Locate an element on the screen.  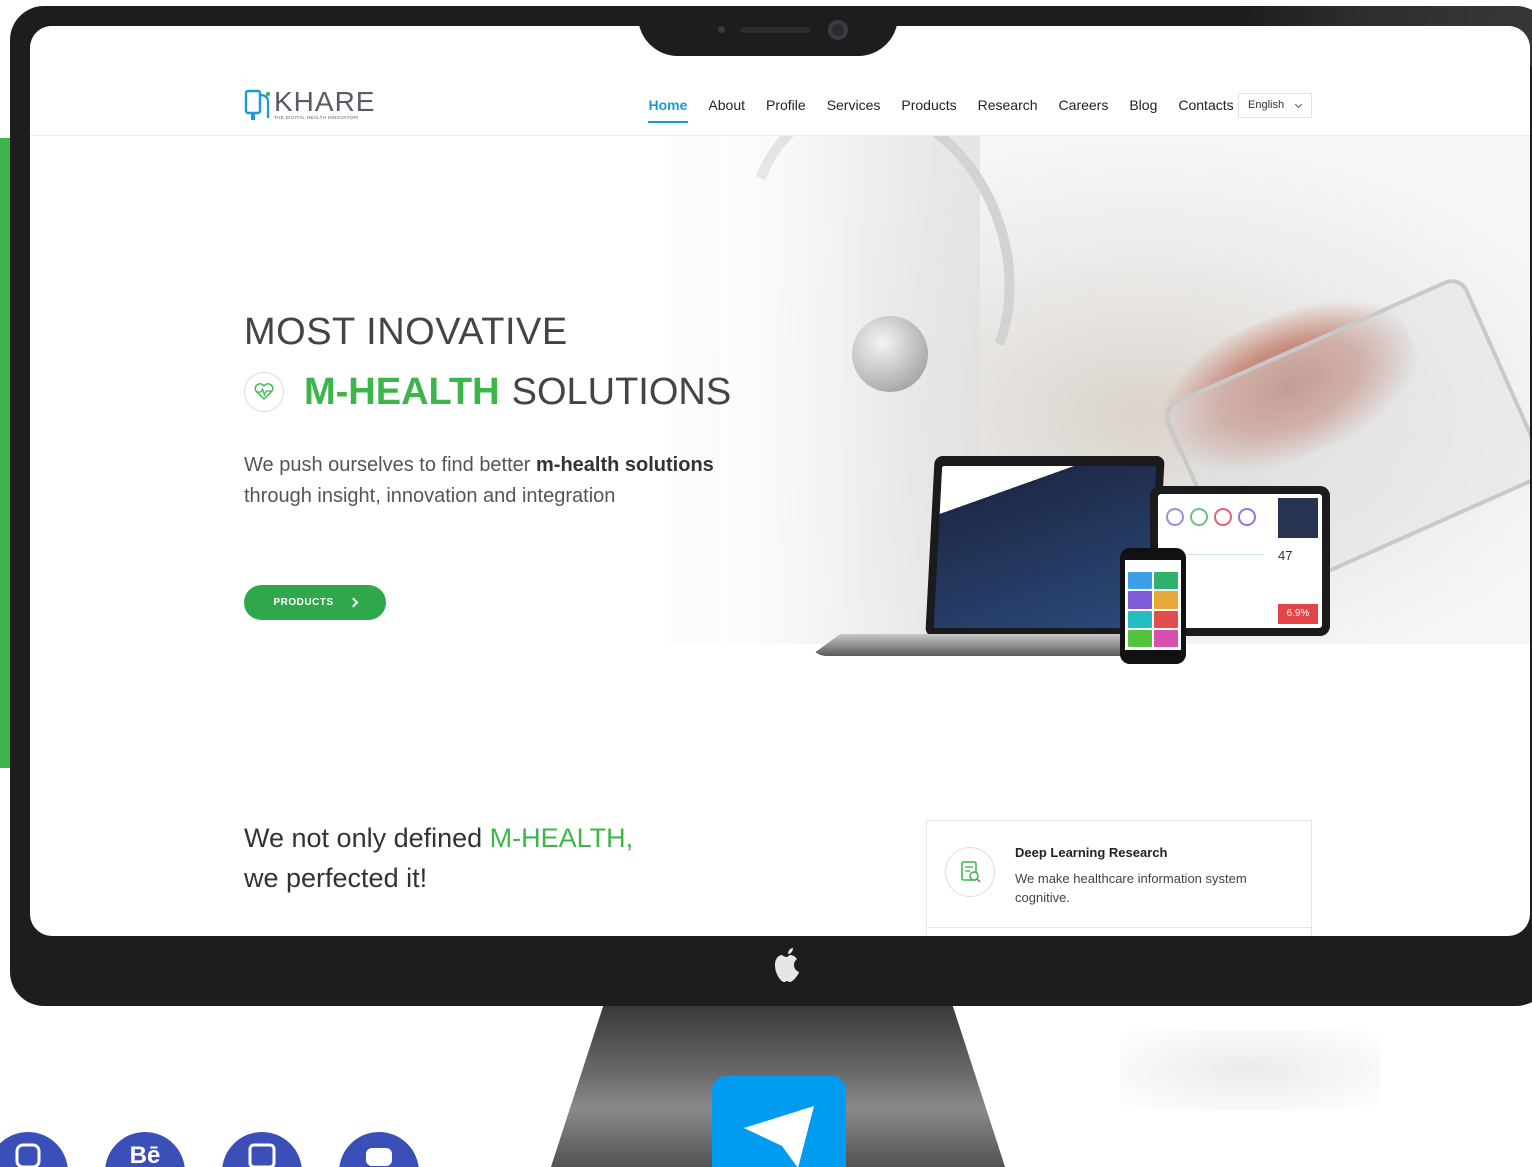
instagram-icon is located at coordinates (34, 1149).